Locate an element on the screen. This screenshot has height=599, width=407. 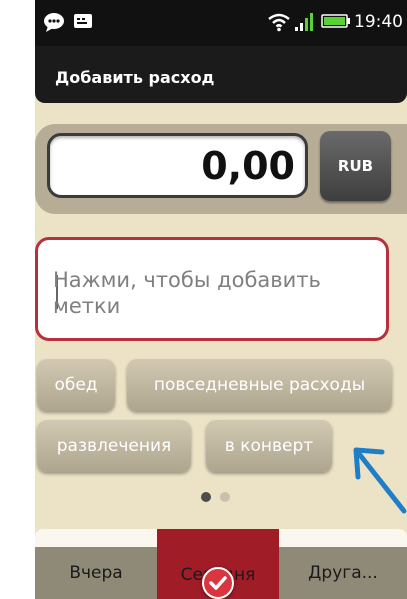
checkmark-icon is located at coordinates (218, 583).